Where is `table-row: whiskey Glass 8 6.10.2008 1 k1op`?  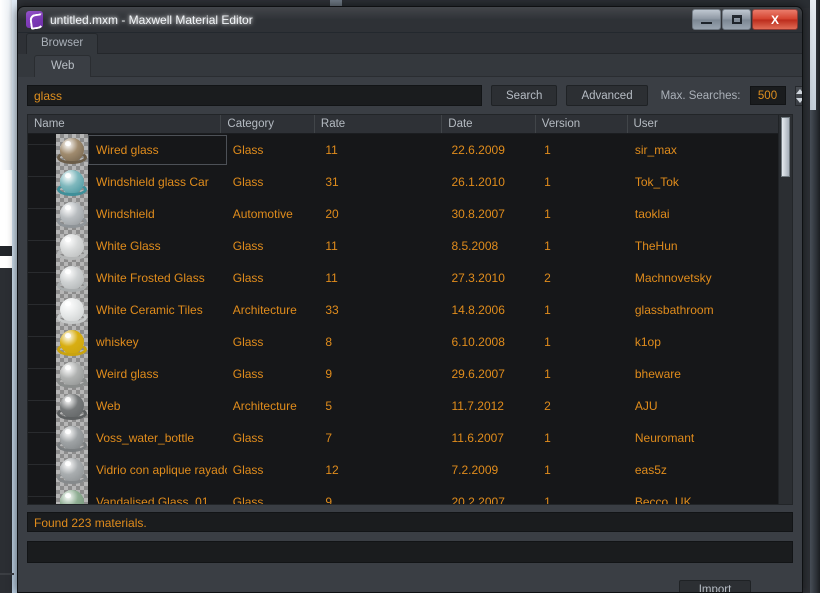 table-row: whiskey Glass 8 6.10.2008 1 k1op is located at coordinates (403, 342).